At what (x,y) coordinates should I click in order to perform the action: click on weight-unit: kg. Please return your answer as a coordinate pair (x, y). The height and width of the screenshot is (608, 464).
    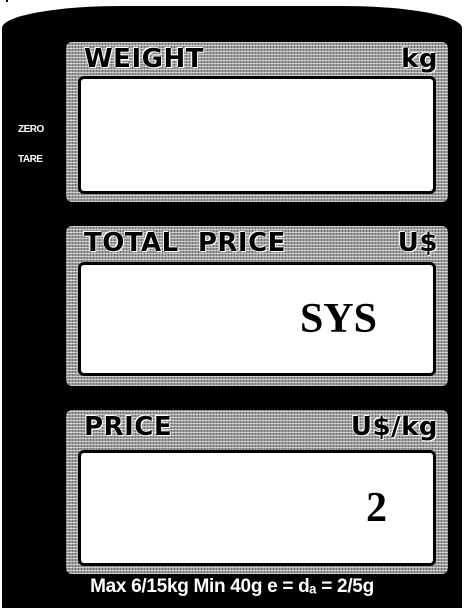
    Looking at the image, I should click on (419, 59).